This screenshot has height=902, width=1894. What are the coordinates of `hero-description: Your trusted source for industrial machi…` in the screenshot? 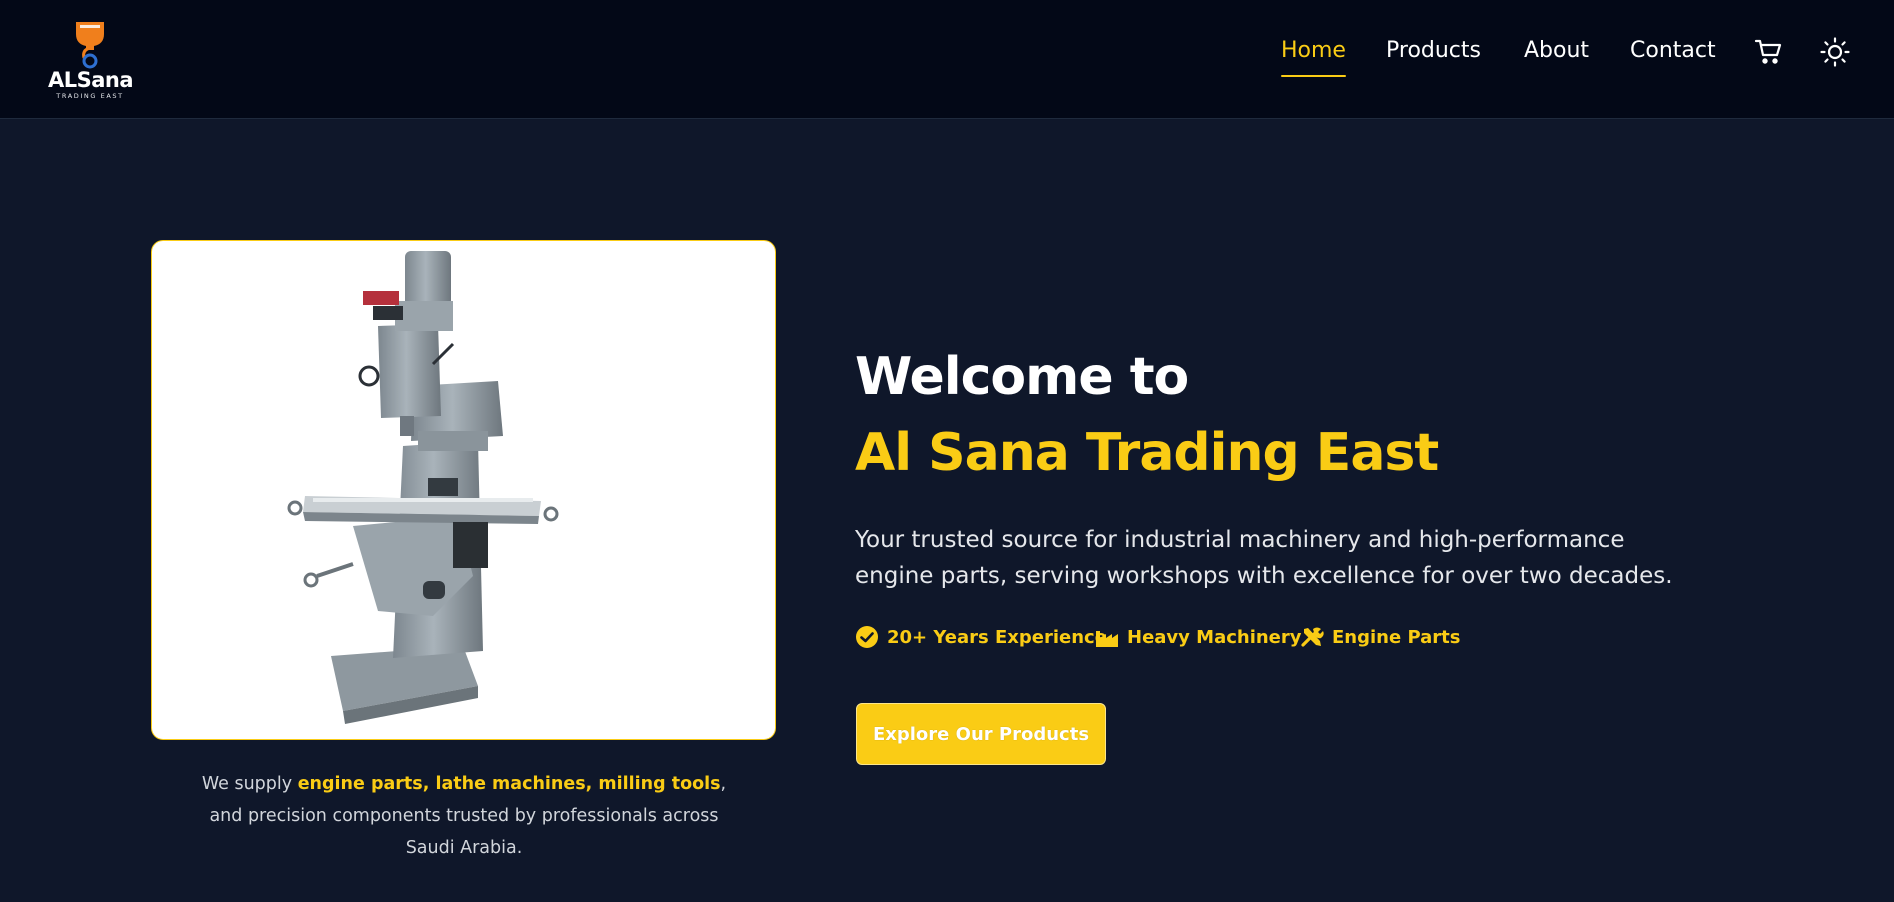 It's located at (1264, 558).